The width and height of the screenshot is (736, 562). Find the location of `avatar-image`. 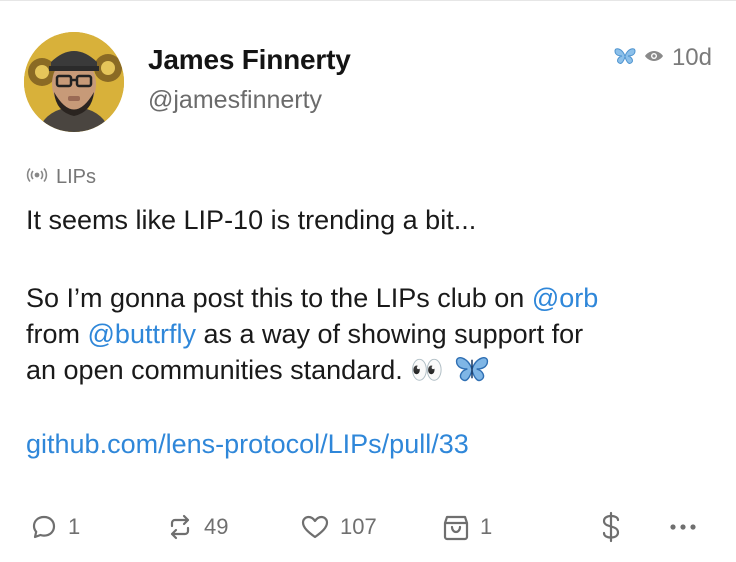

avatar-image is located at coordinates (74, 82).